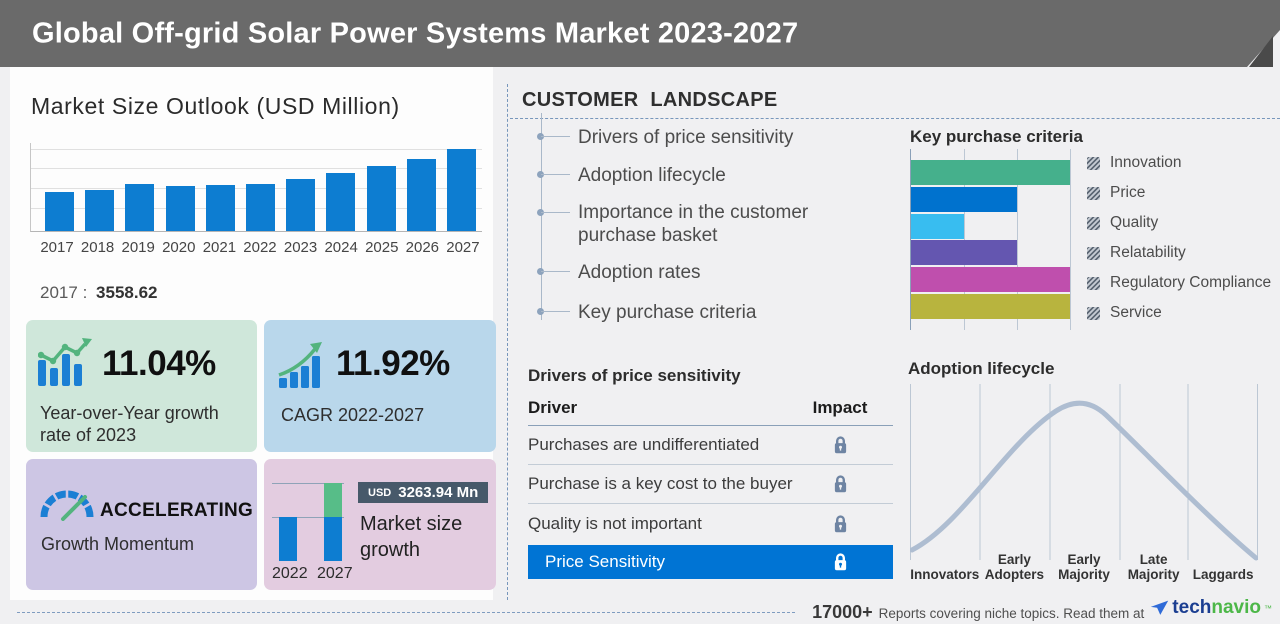 The width and height of the screenshot is (1280, 624). What do you see at coordinates (981, 368) in the screenshot?
I see `adoption-lifecycle-title: Adoption lifecycle` at bounding box center [981, 368].